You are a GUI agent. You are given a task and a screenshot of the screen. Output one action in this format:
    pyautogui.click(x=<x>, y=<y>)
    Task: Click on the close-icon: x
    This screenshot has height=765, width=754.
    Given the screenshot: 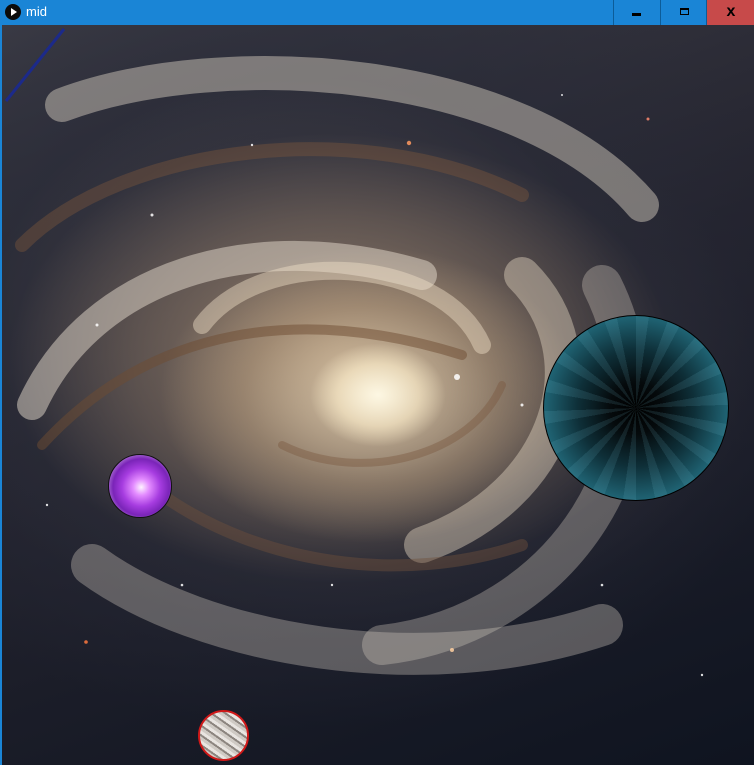 What is the action you would take?
    pyautogui.click(x=731, y=11)
    